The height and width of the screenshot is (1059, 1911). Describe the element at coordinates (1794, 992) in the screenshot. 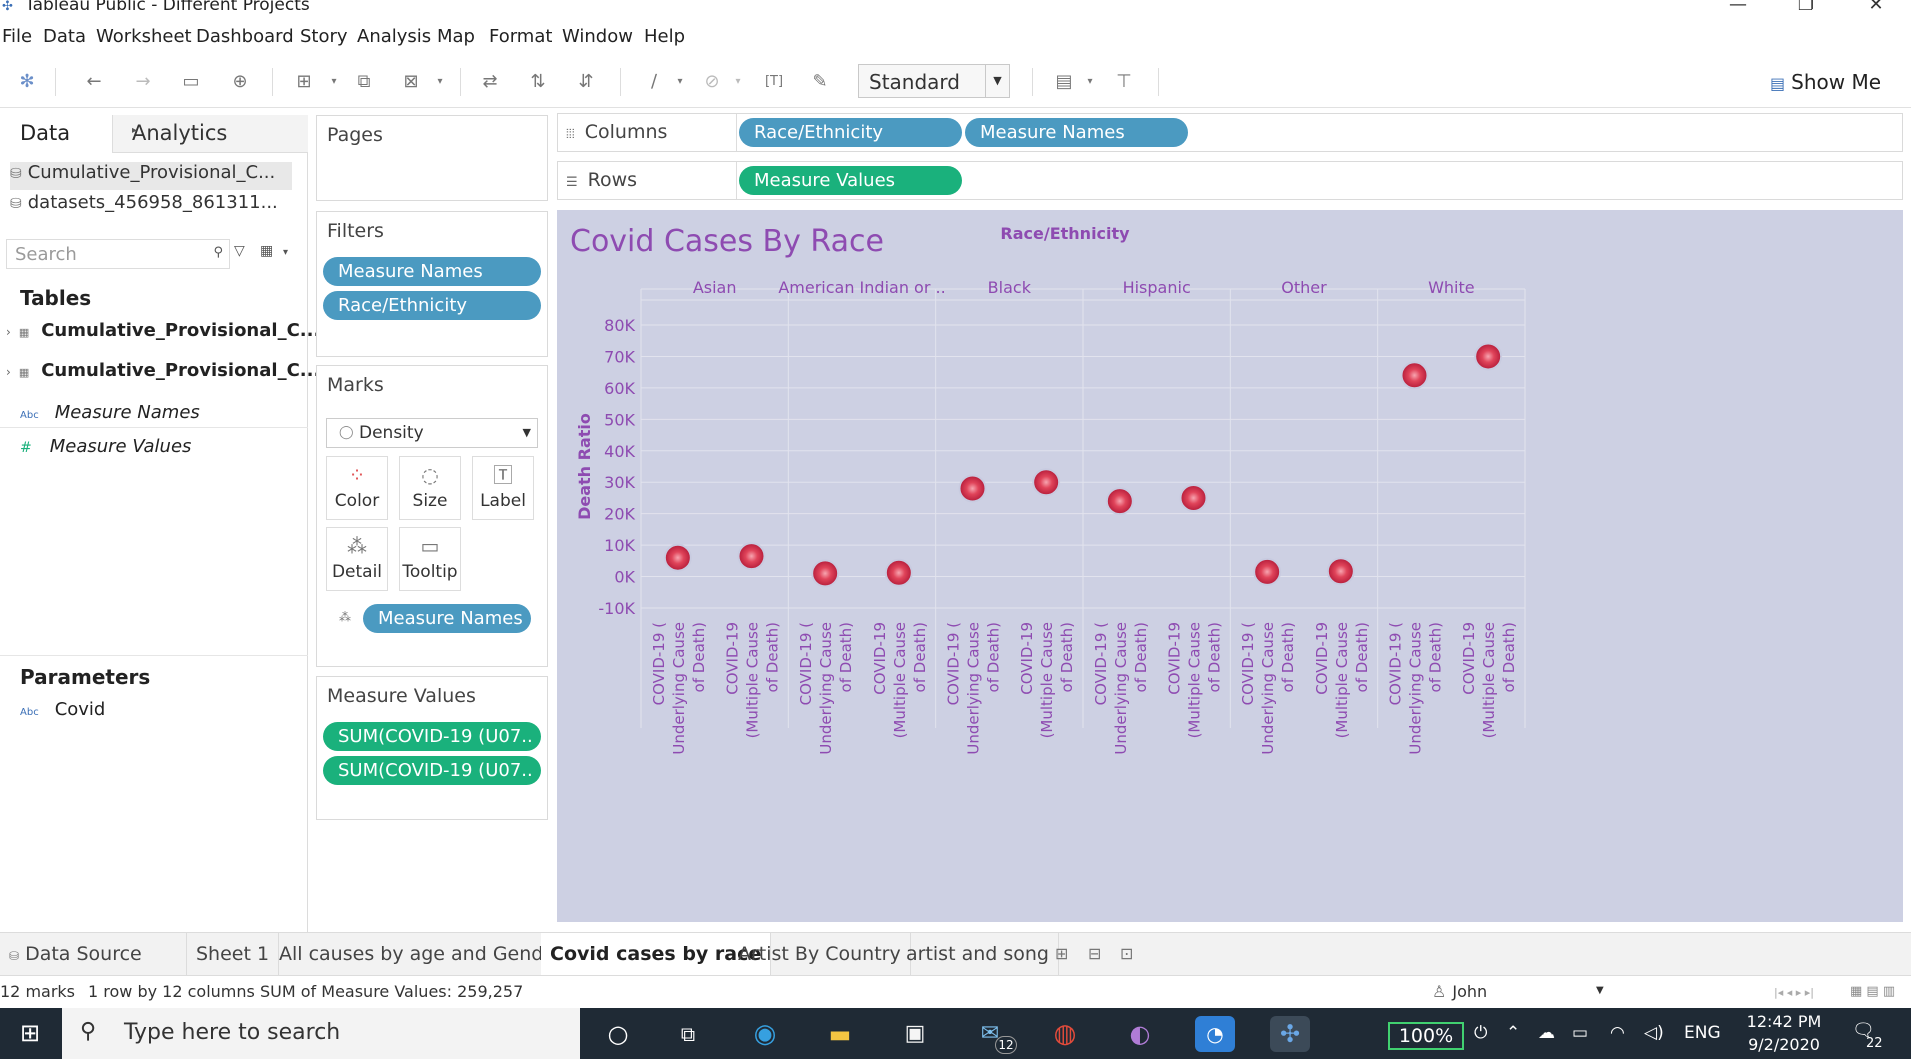

I see `sheet-navigation-icon: |◂ ◂ ▸ ▸|` at that location.